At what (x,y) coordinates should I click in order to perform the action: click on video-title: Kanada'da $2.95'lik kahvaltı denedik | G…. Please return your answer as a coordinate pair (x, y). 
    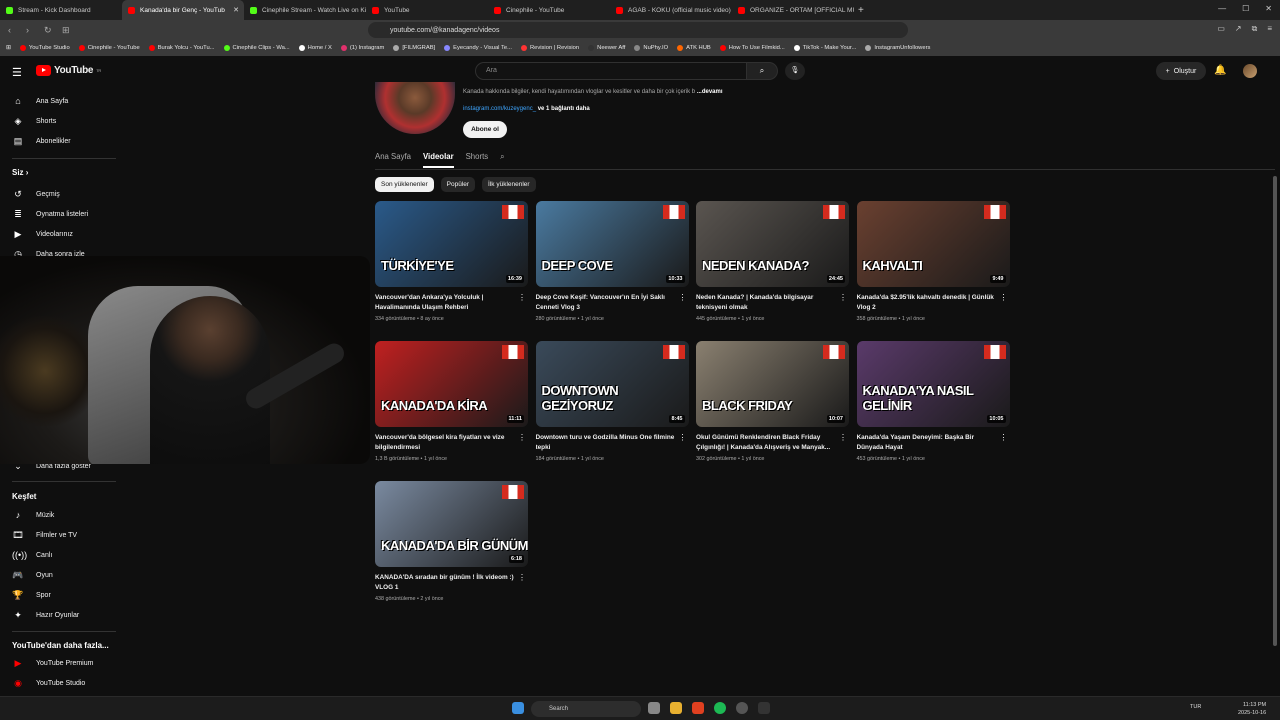
    Looking at the image, I should click on (927, 303).